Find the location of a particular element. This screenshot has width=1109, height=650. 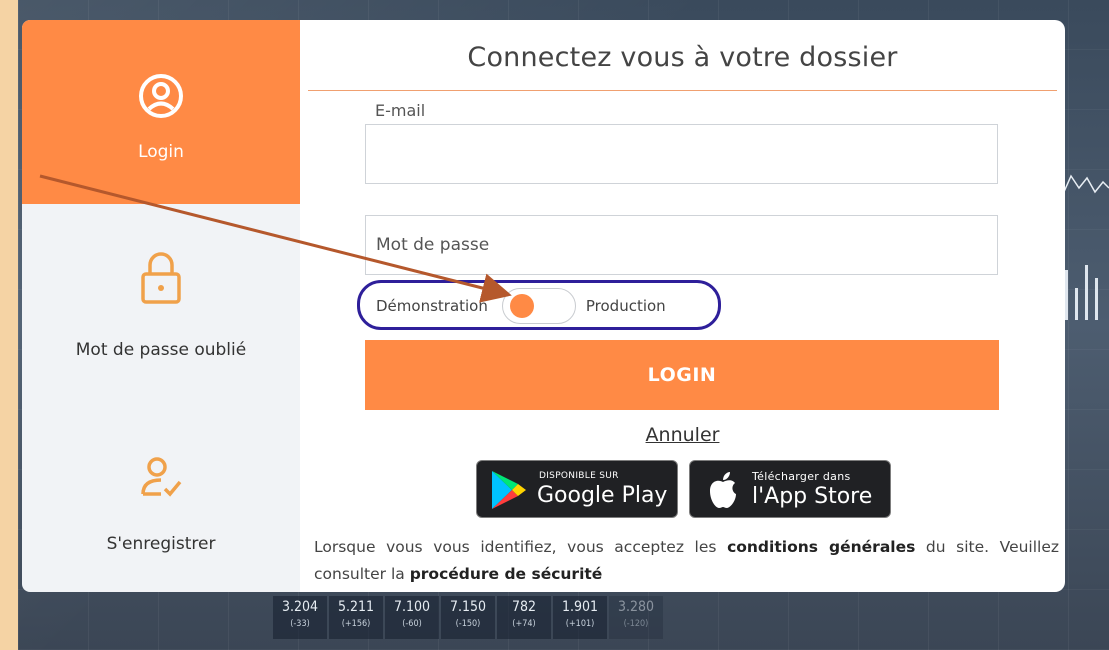

google-play-big-text: Google Play is located at coordinates (602, 495).